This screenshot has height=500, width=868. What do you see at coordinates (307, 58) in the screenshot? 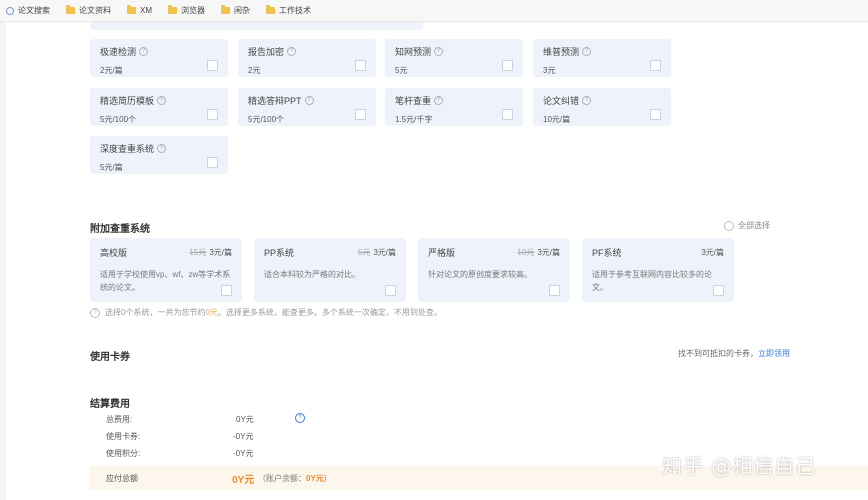
I see `service-card: 报告加密? 2元` at bounding box center [307, 58].